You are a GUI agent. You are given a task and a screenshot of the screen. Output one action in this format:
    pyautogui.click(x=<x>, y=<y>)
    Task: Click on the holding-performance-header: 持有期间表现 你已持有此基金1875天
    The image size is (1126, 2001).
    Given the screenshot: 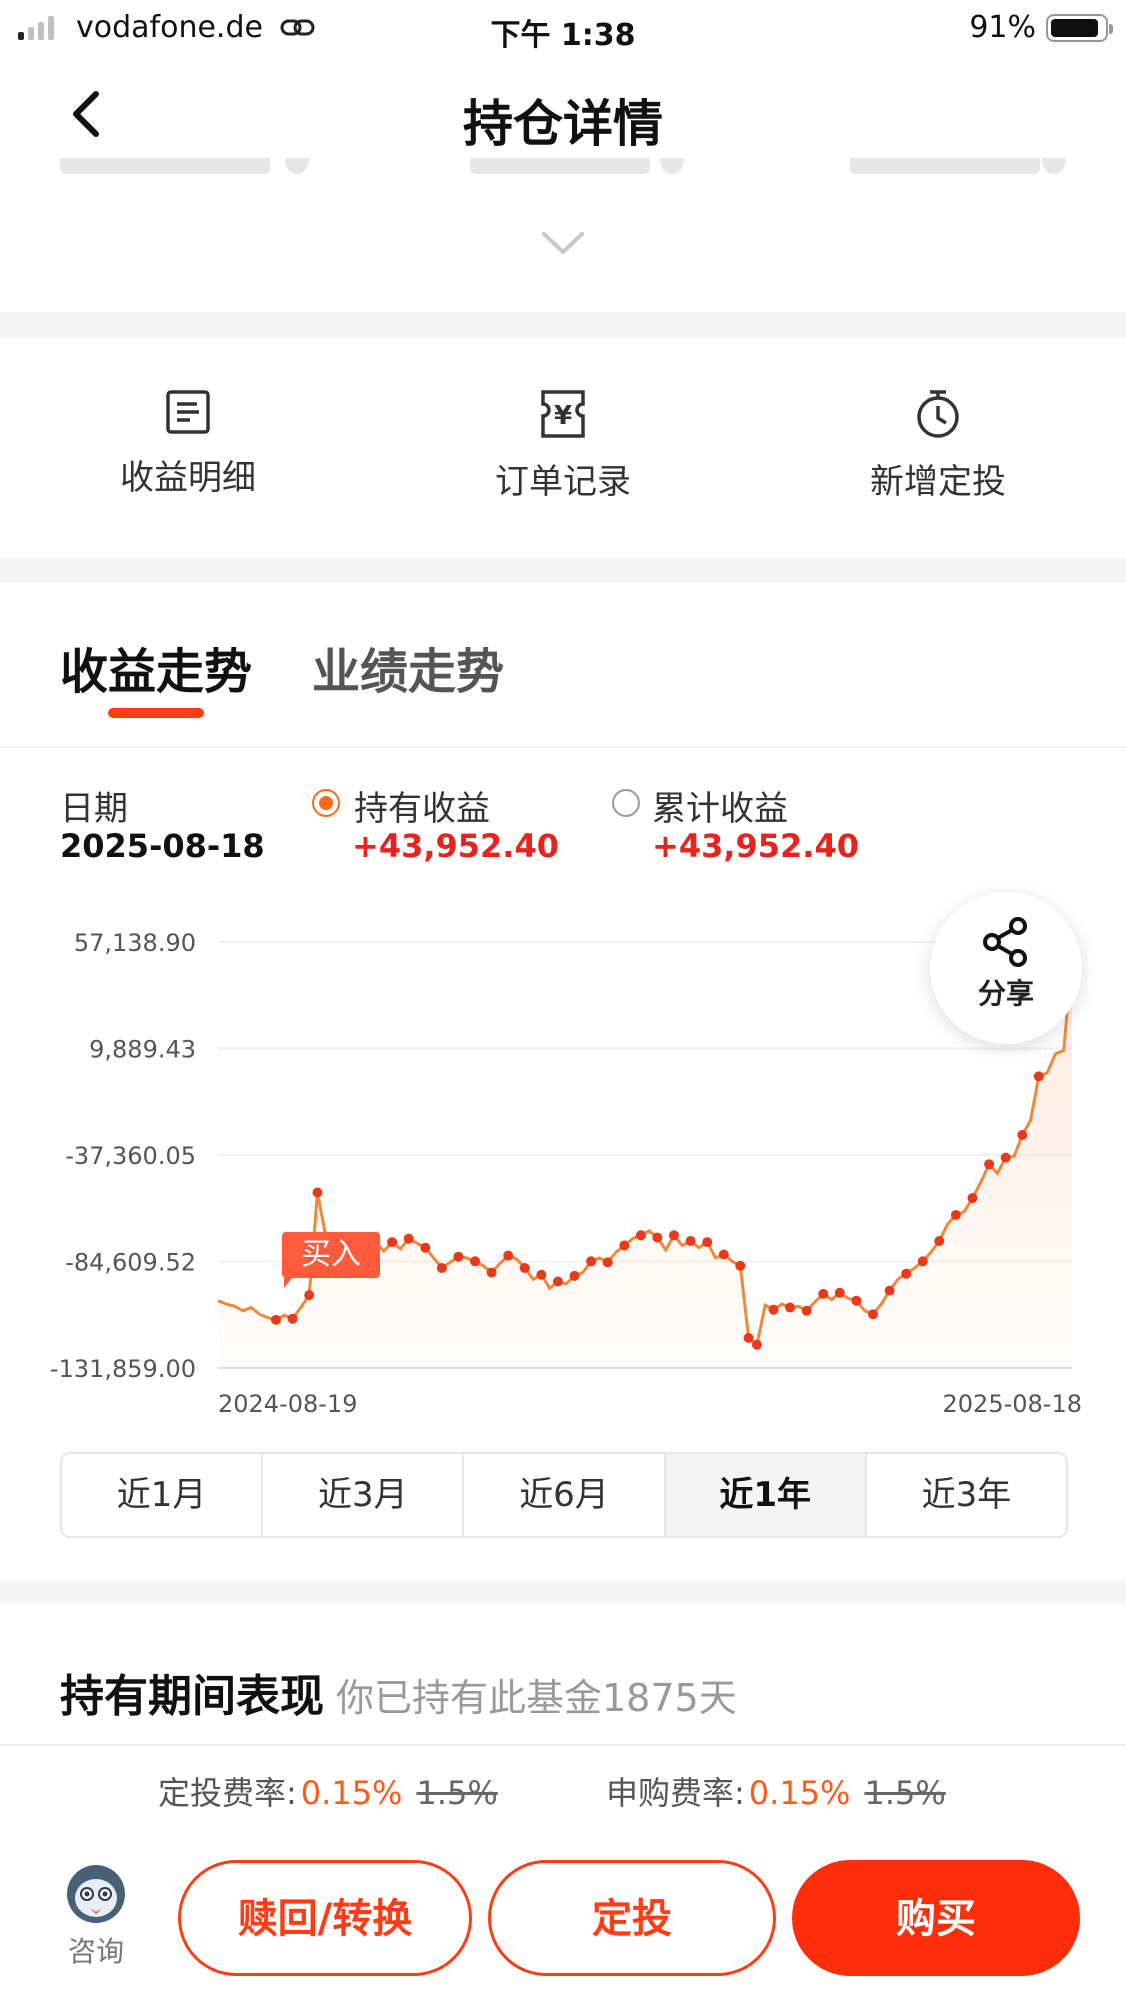 What is the action you would take?
    pyautogui.click(x=560, y=1691)
    